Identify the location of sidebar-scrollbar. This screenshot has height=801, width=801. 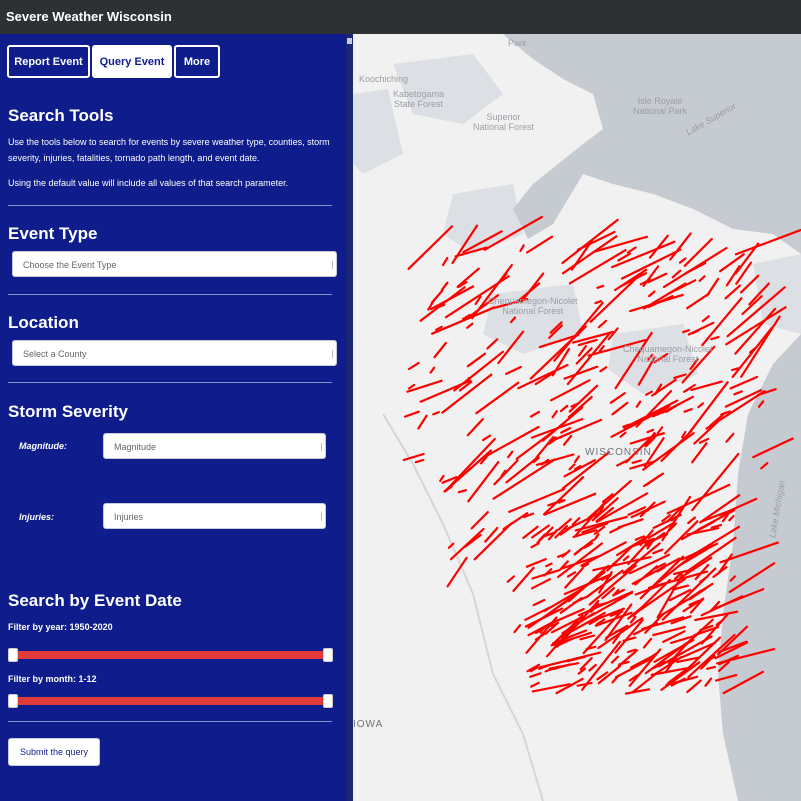
(349, 417).